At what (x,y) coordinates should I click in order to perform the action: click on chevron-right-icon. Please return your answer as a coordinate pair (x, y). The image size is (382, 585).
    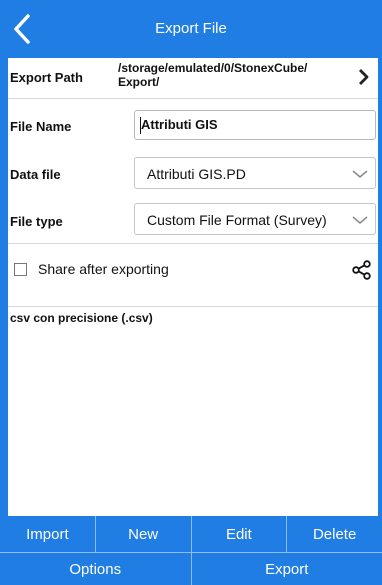
    Looking at the image, I should click on (364, 77).